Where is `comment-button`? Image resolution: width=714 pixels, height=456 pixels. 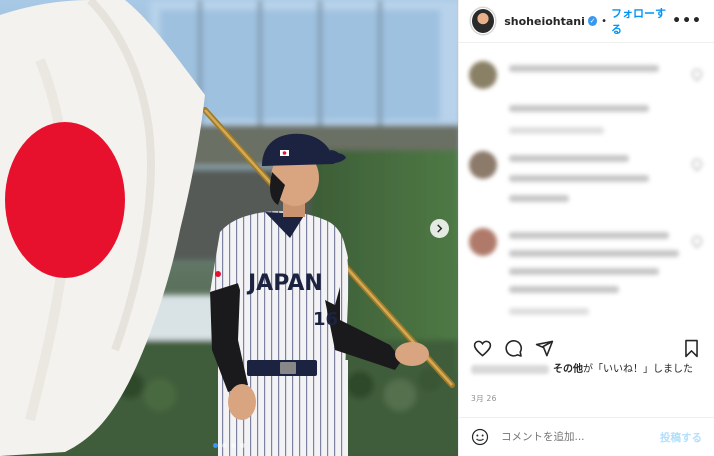 comment-button is located at coordinates (513, 348).